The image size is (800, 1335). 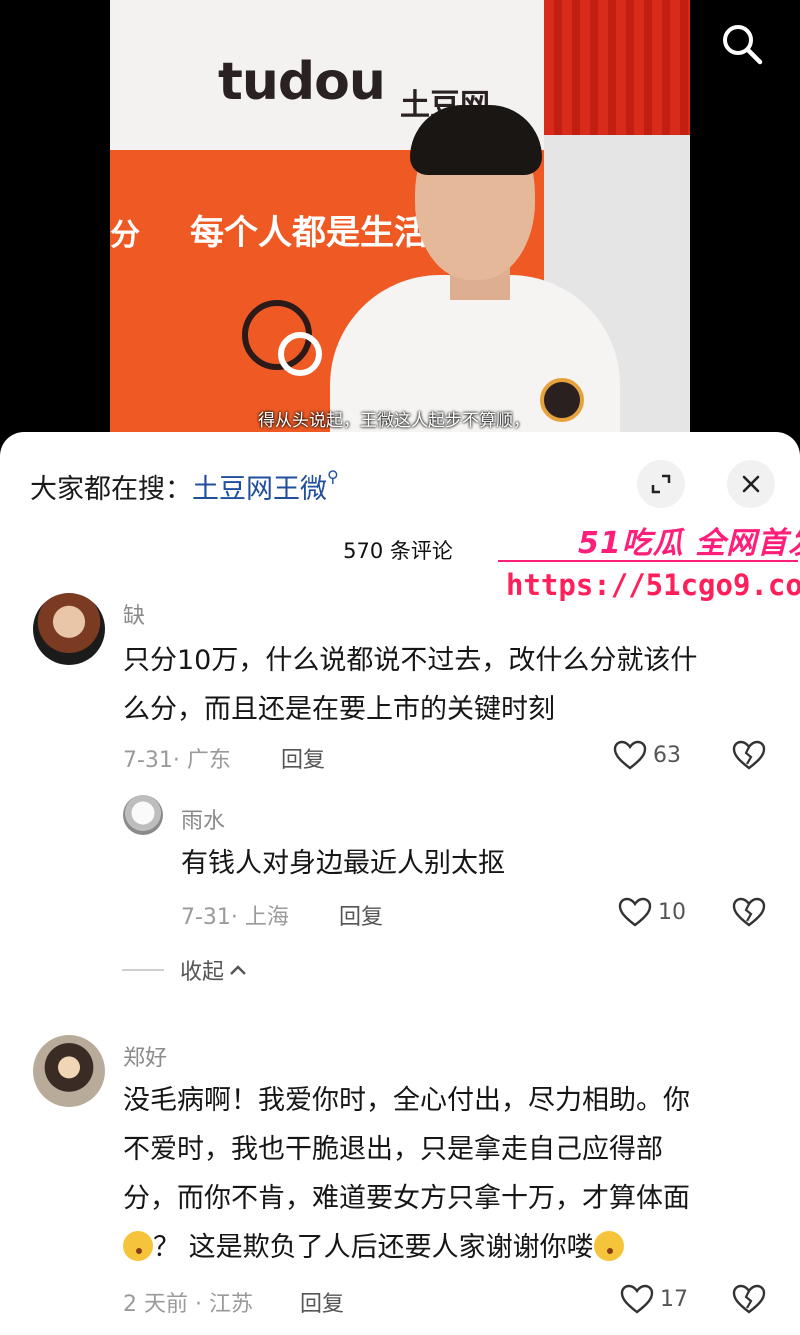 What do you see at coordinates (143, 970) in the screenshot?
I see `divider` at bounding box center [143, 970].